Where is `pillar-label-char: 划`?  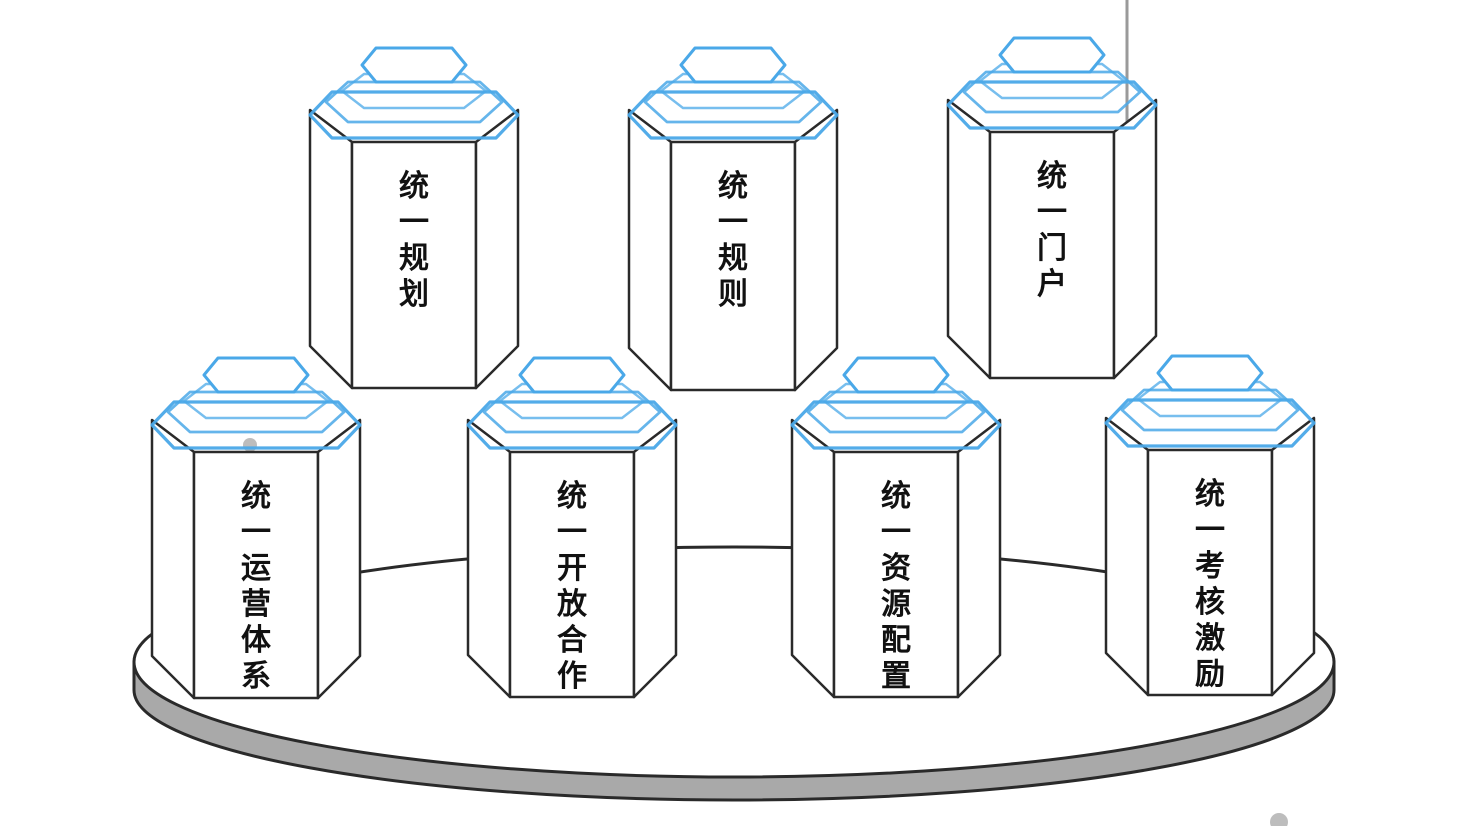
pillar-label-char: 划 is located at coordinates (414, 294).